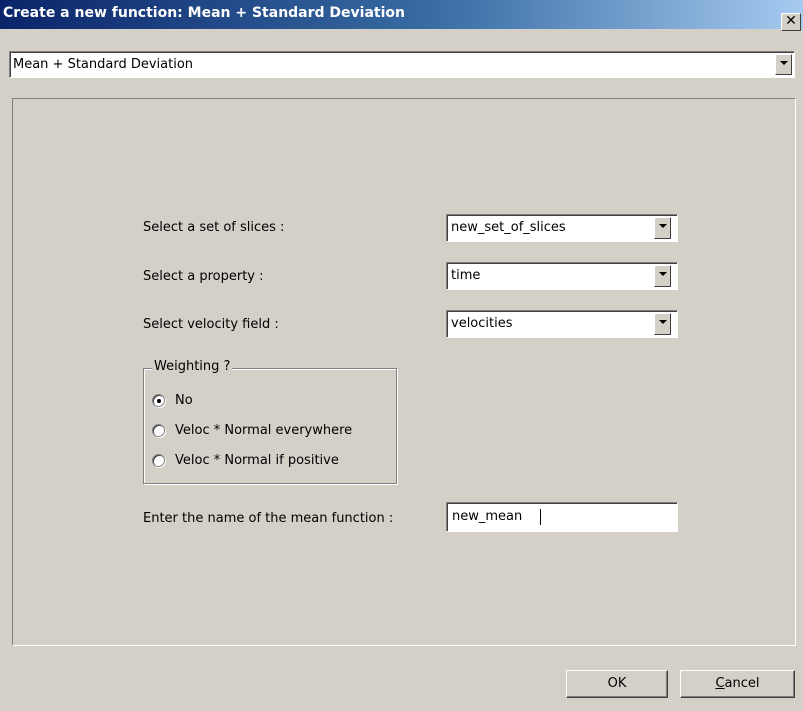  I want to click on property-label: Select a property :, so click(203, 276).